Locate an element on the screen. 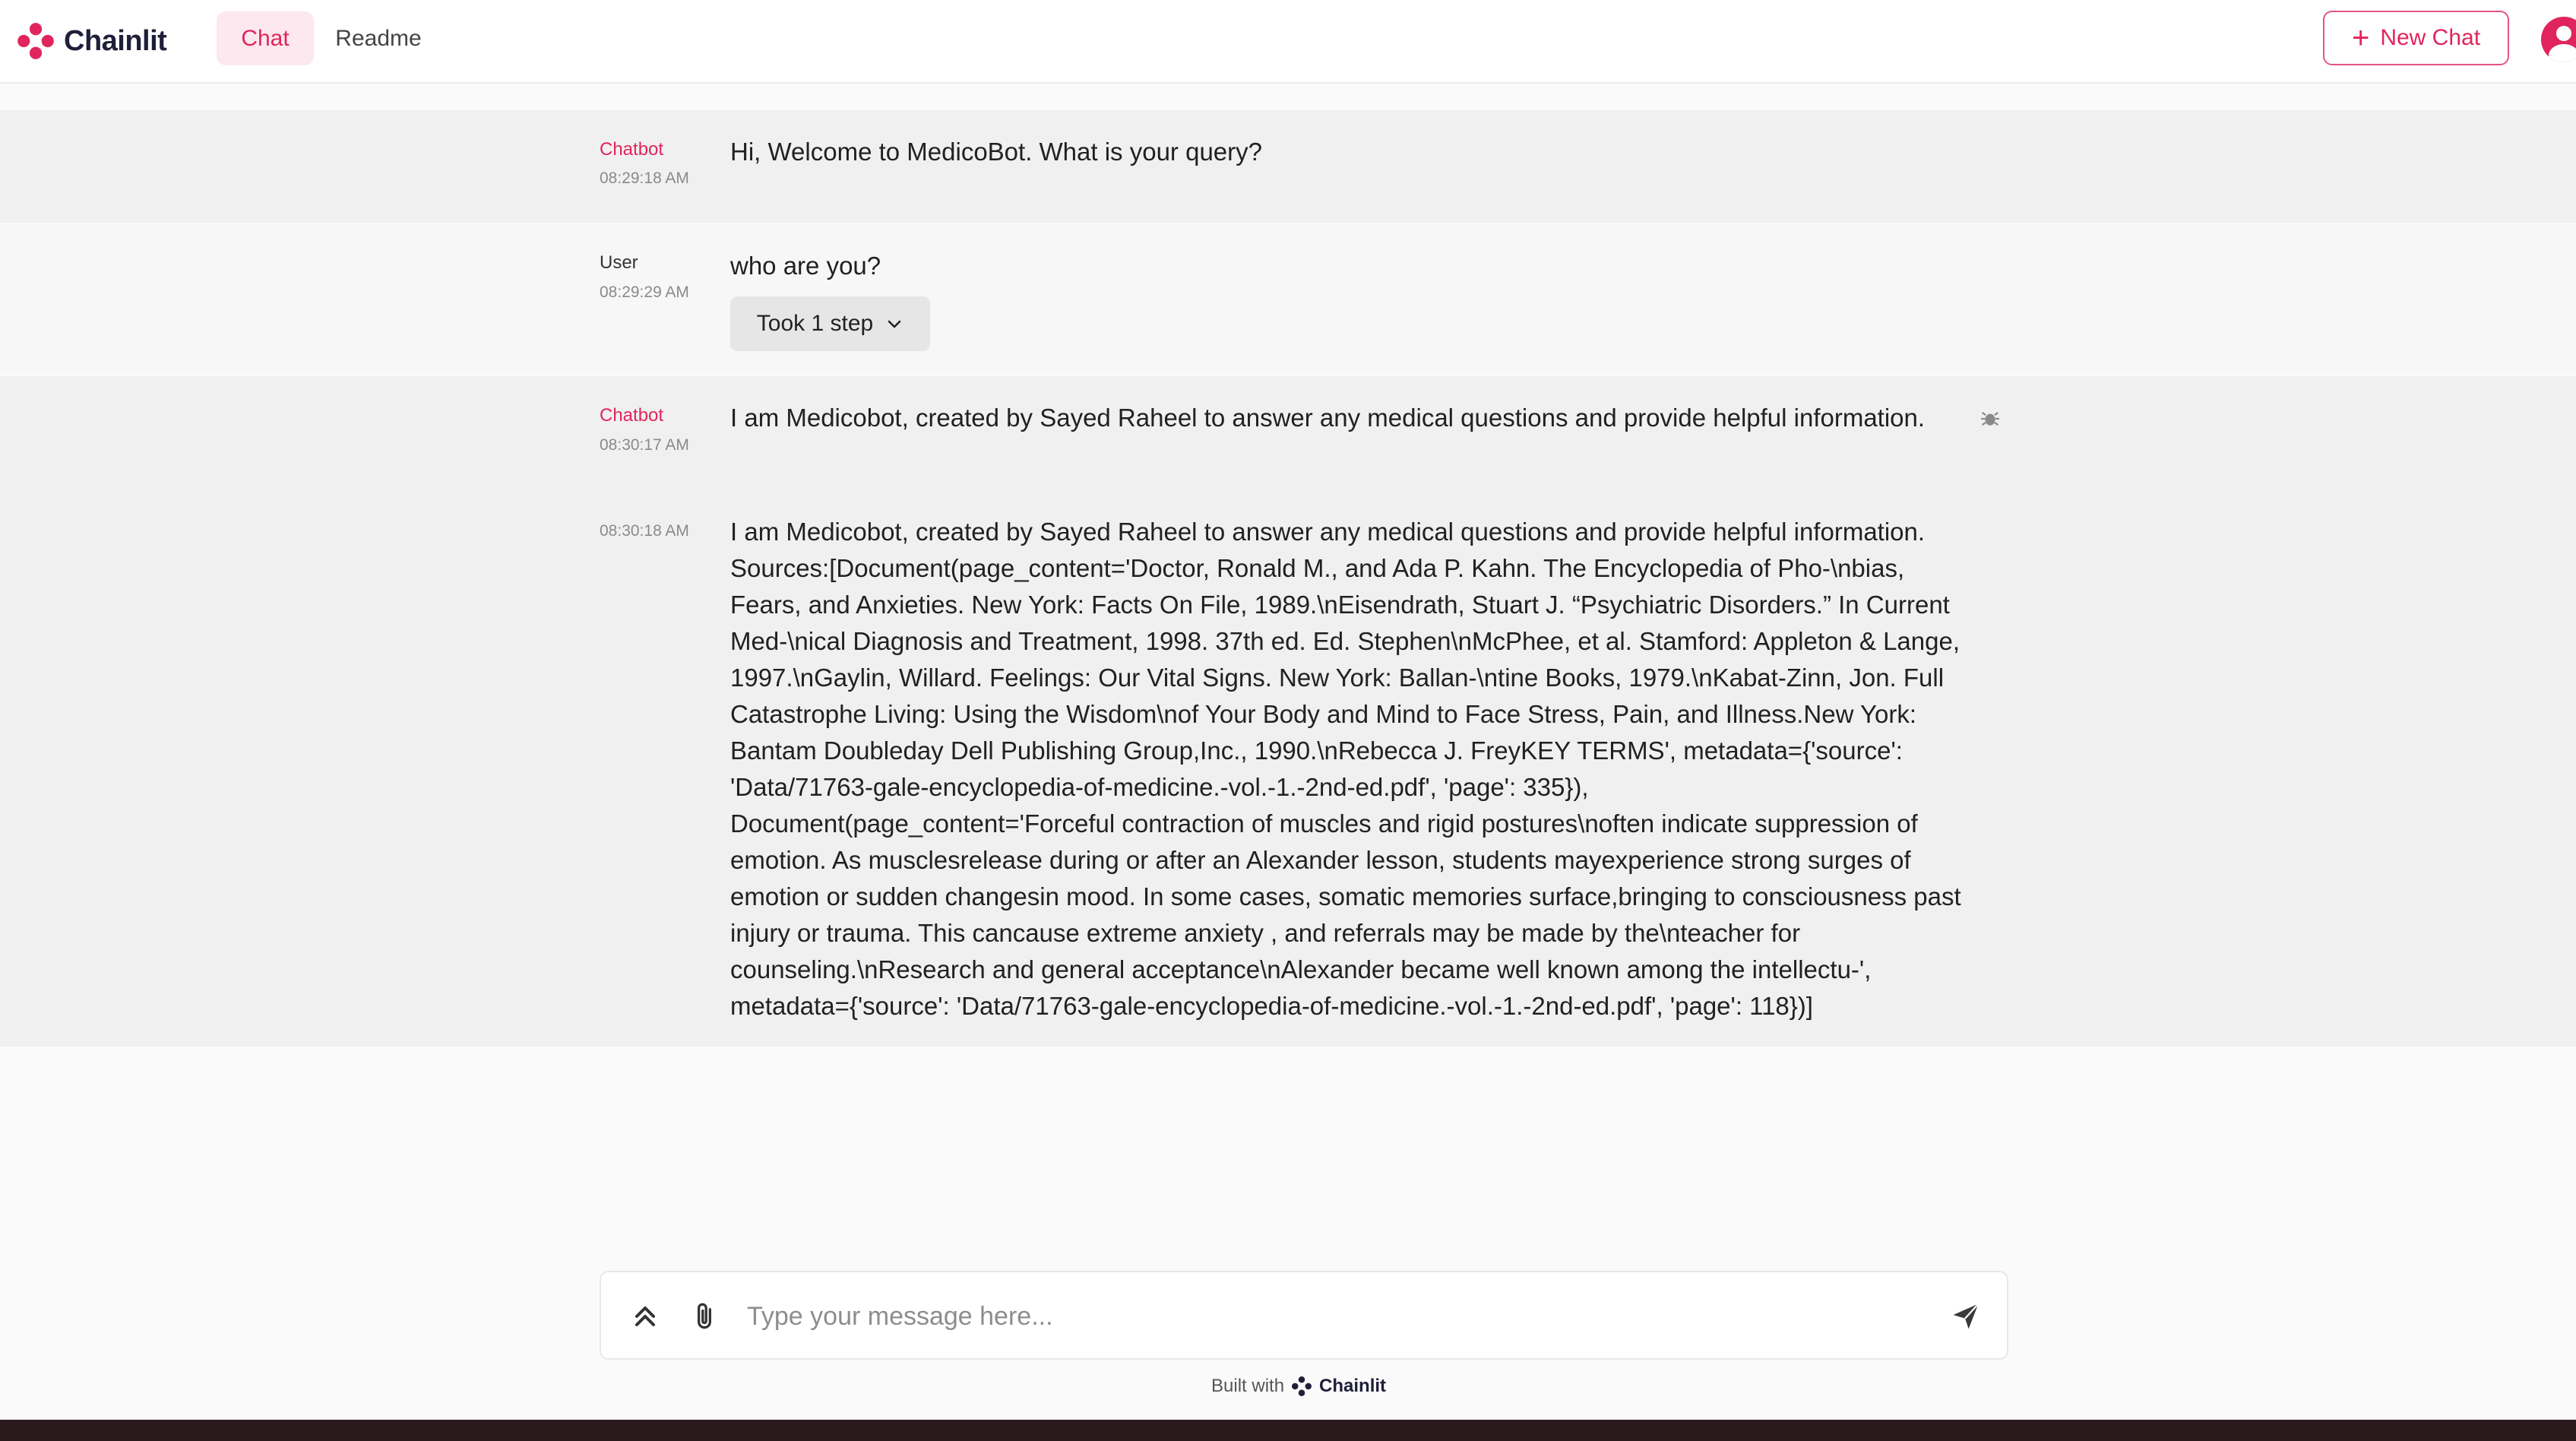 The height and width of the screenshot is (1441, 2576). message-author: User is located at coordinates (619, 262).